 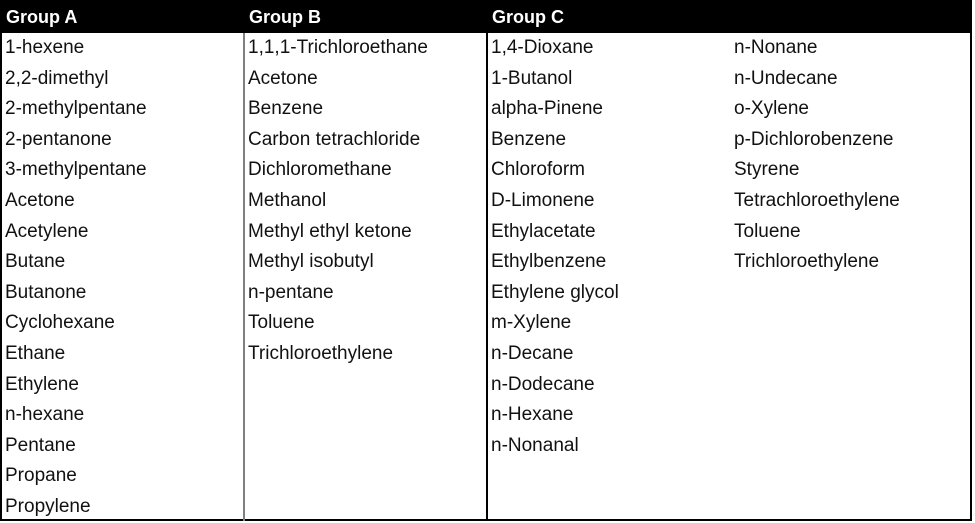 I want to click on compound-item: 1,1,1-Trichloroethane, so click(x=338, y=47).